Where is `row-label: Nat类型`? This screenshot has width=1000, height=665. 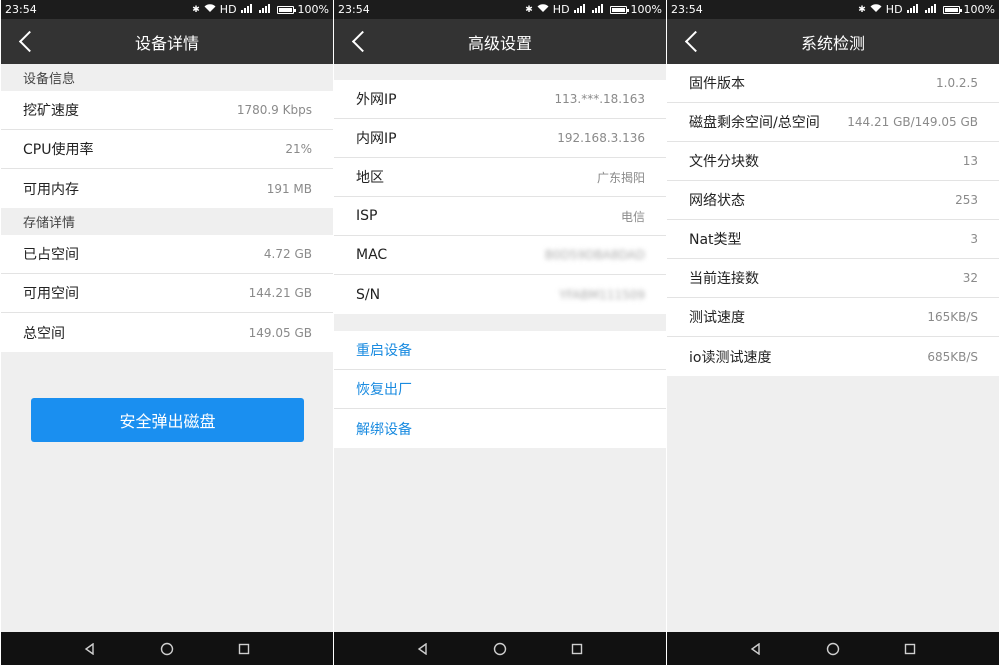 row-label: Nat类型 is located at coordinates (715, 240).